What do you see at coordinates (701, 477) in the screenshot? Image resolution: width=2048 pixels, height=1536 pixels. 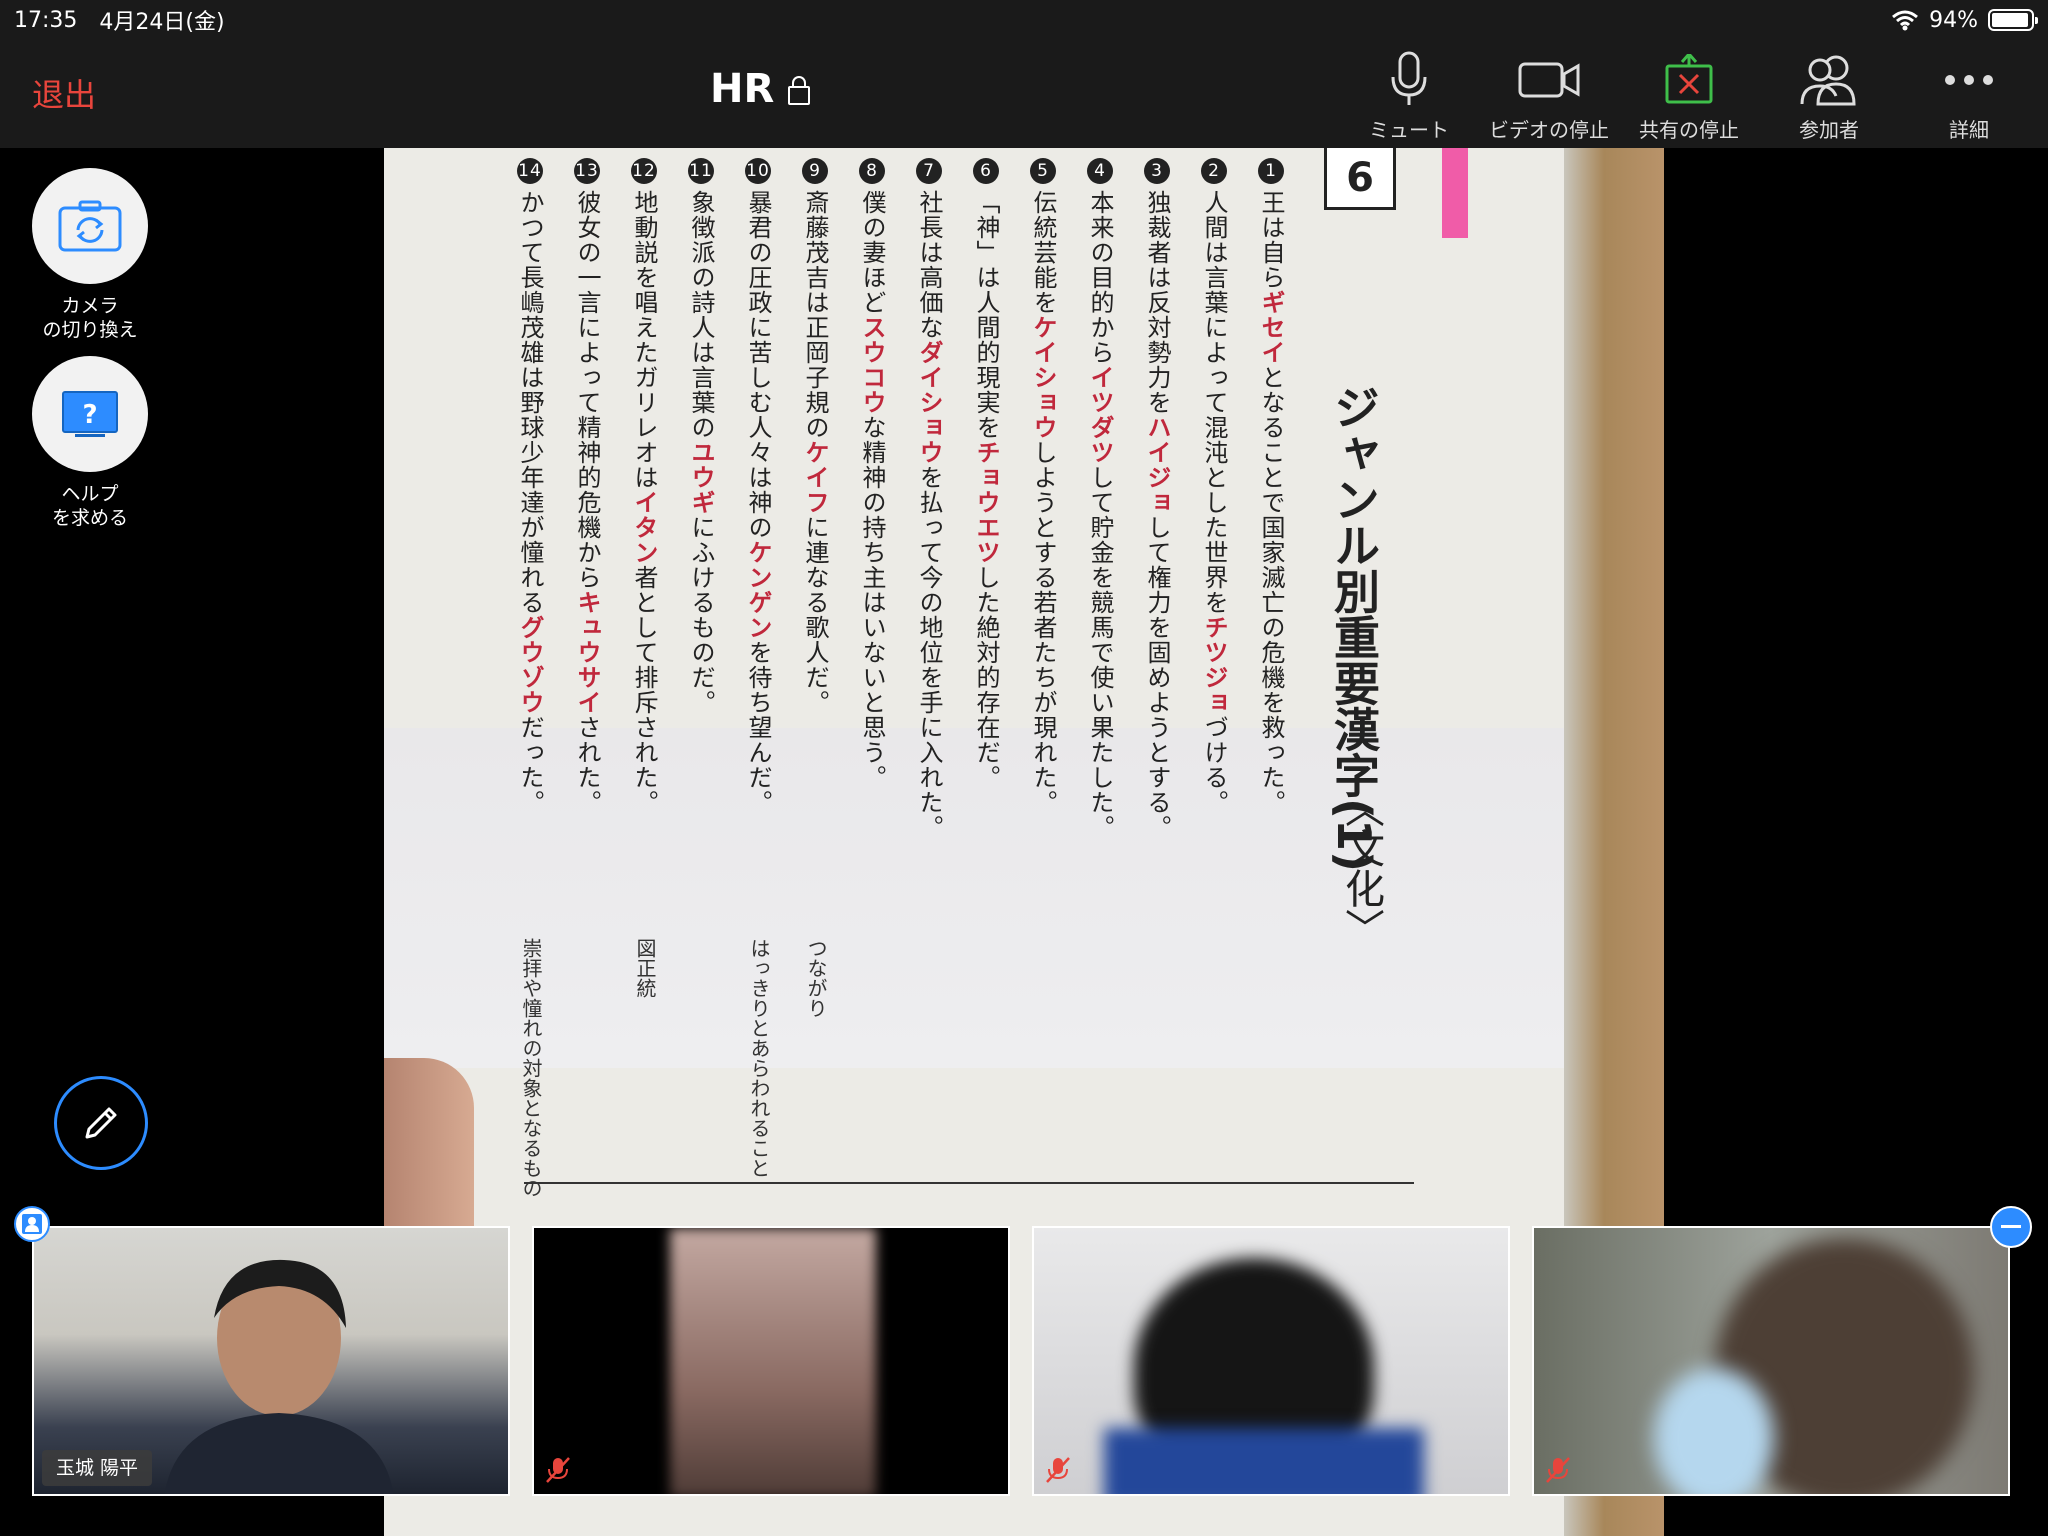 I see `kanji-keyword: ユウギ` at bounding box center [701, 477].